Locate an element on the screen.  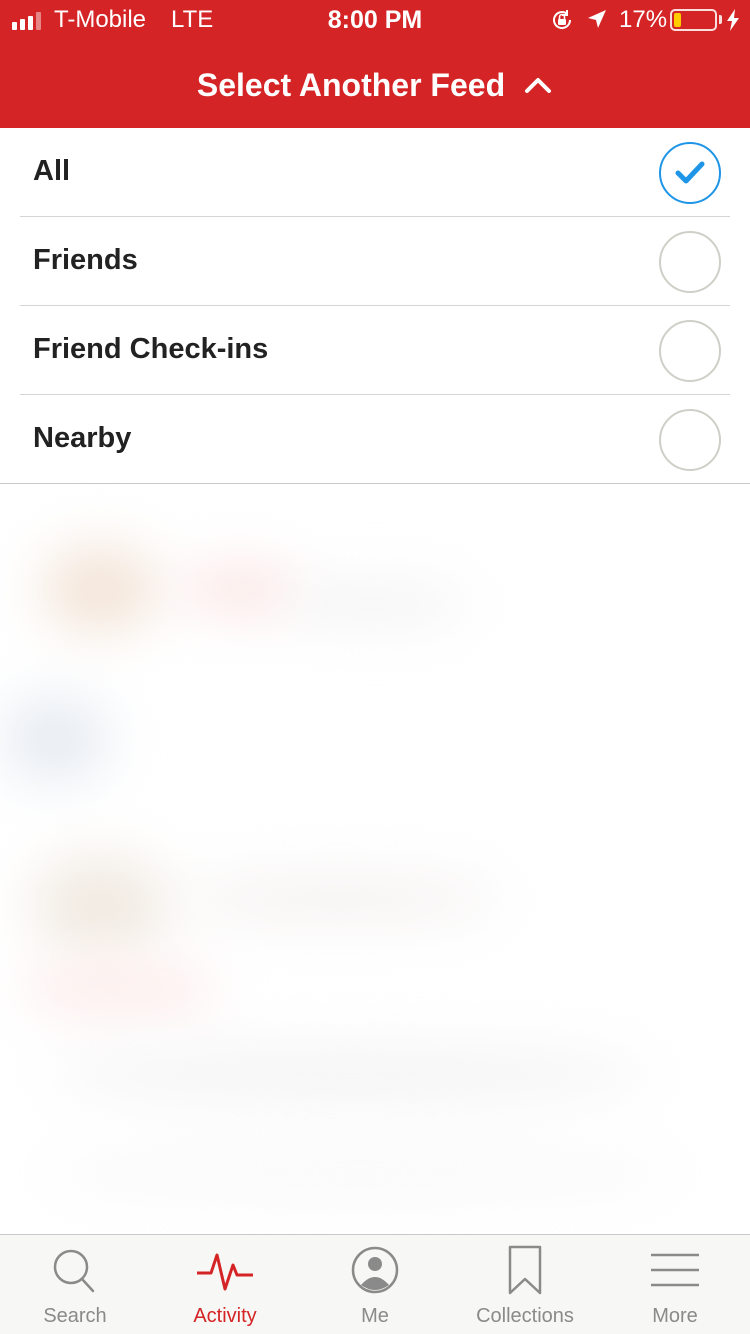
radio-selected is located at coordinates (690, 173).